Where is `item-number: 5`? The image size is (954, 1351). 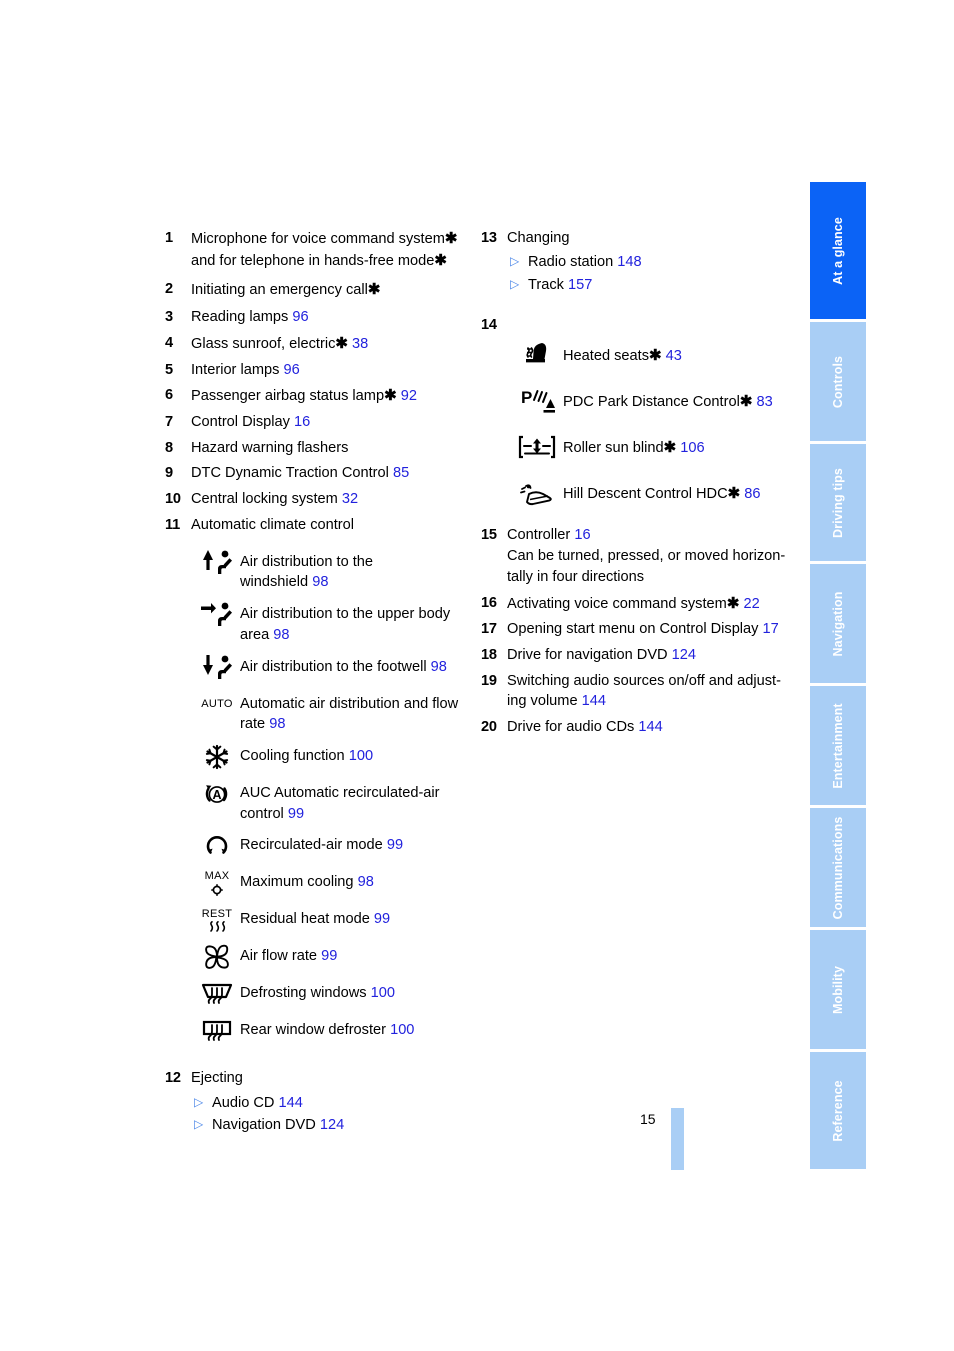
item-number: 5 is located at coordinates (169, 369).